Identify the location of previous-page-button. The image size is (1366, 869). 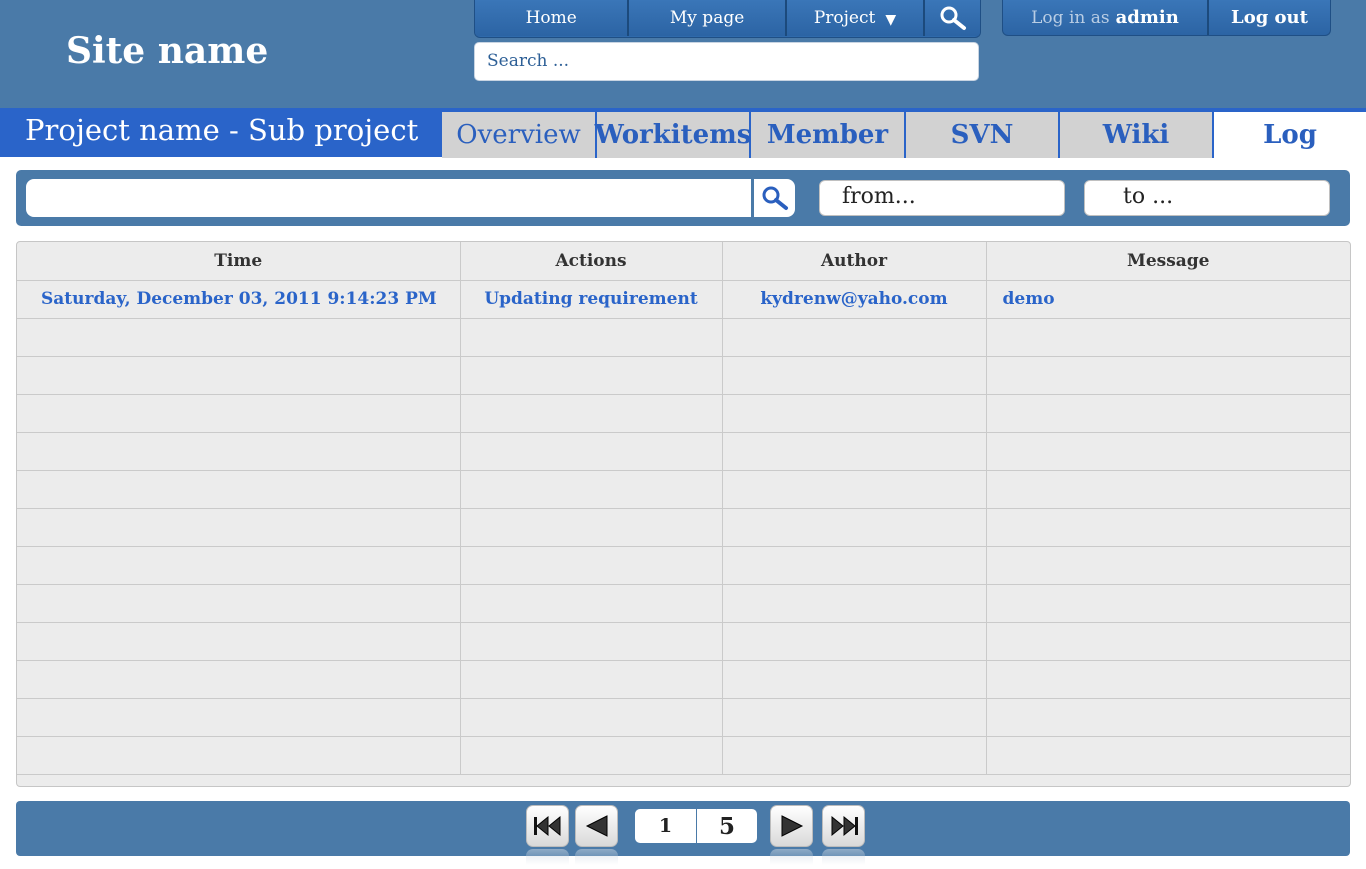
(596, 826).